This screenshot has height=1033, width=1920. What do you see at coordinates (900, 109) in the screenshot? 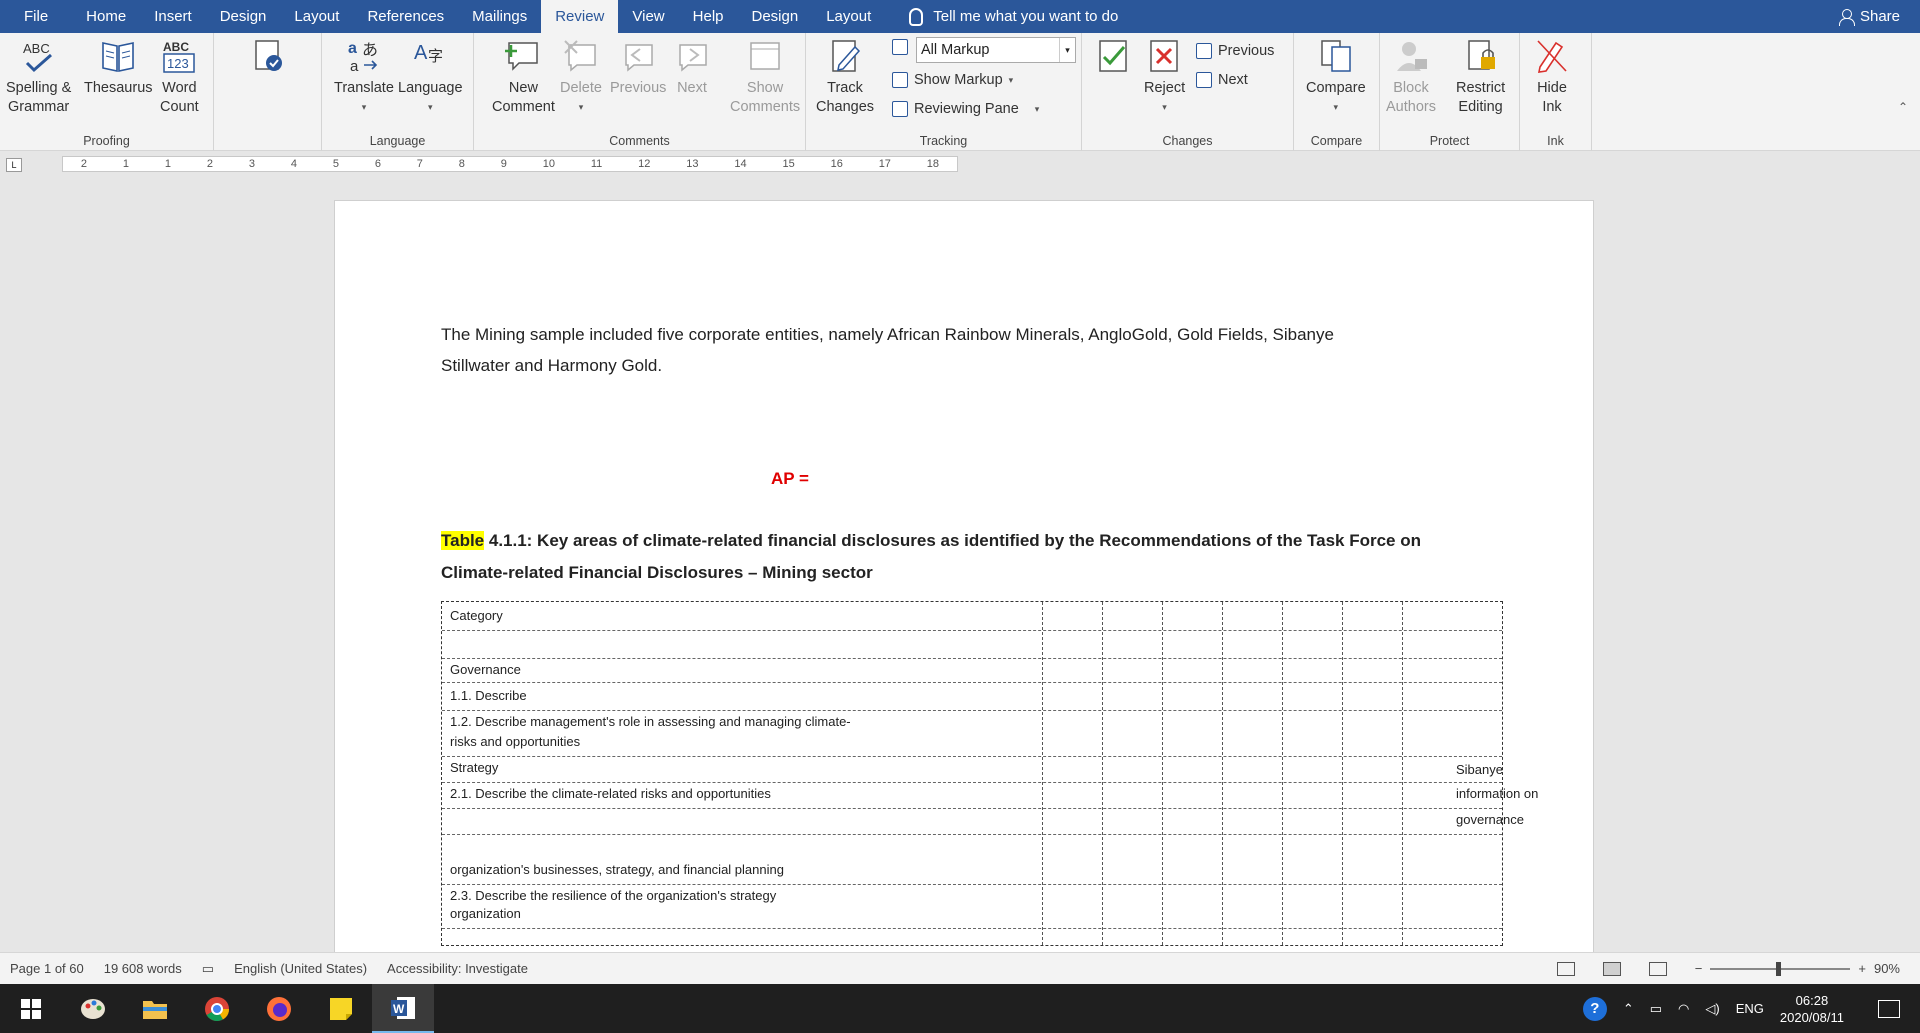
I see `reviewing-pane-icon` at bounding box center [900, 109].